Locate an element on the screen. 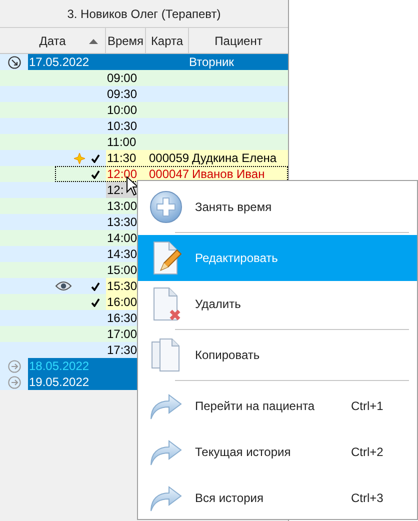 This screenshot has height=521, width=418. menu-item: Копировать is located at coordinates (277, 355).